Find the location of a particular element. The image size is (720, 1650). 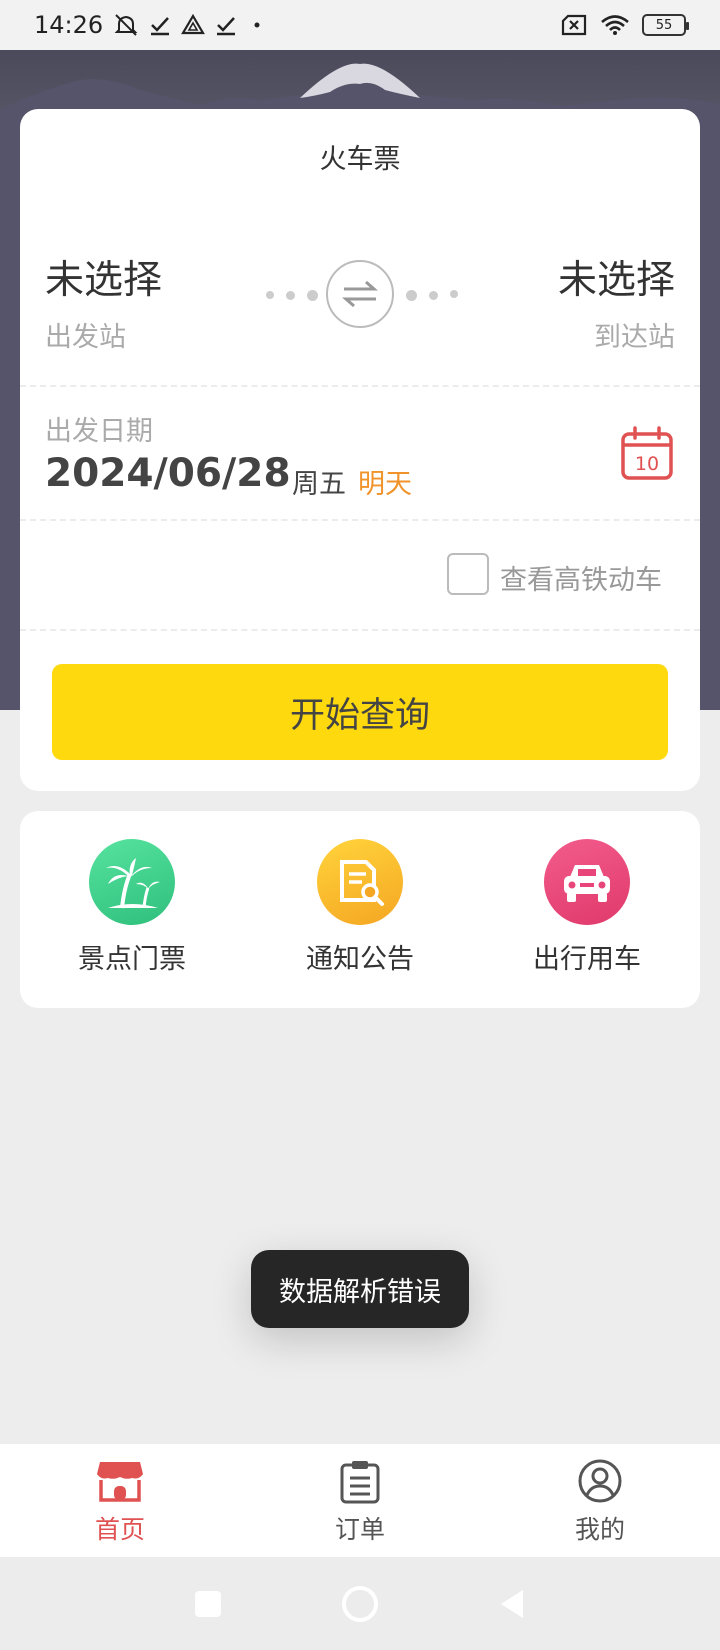

mute-icon is located at coordinates (126, 25).